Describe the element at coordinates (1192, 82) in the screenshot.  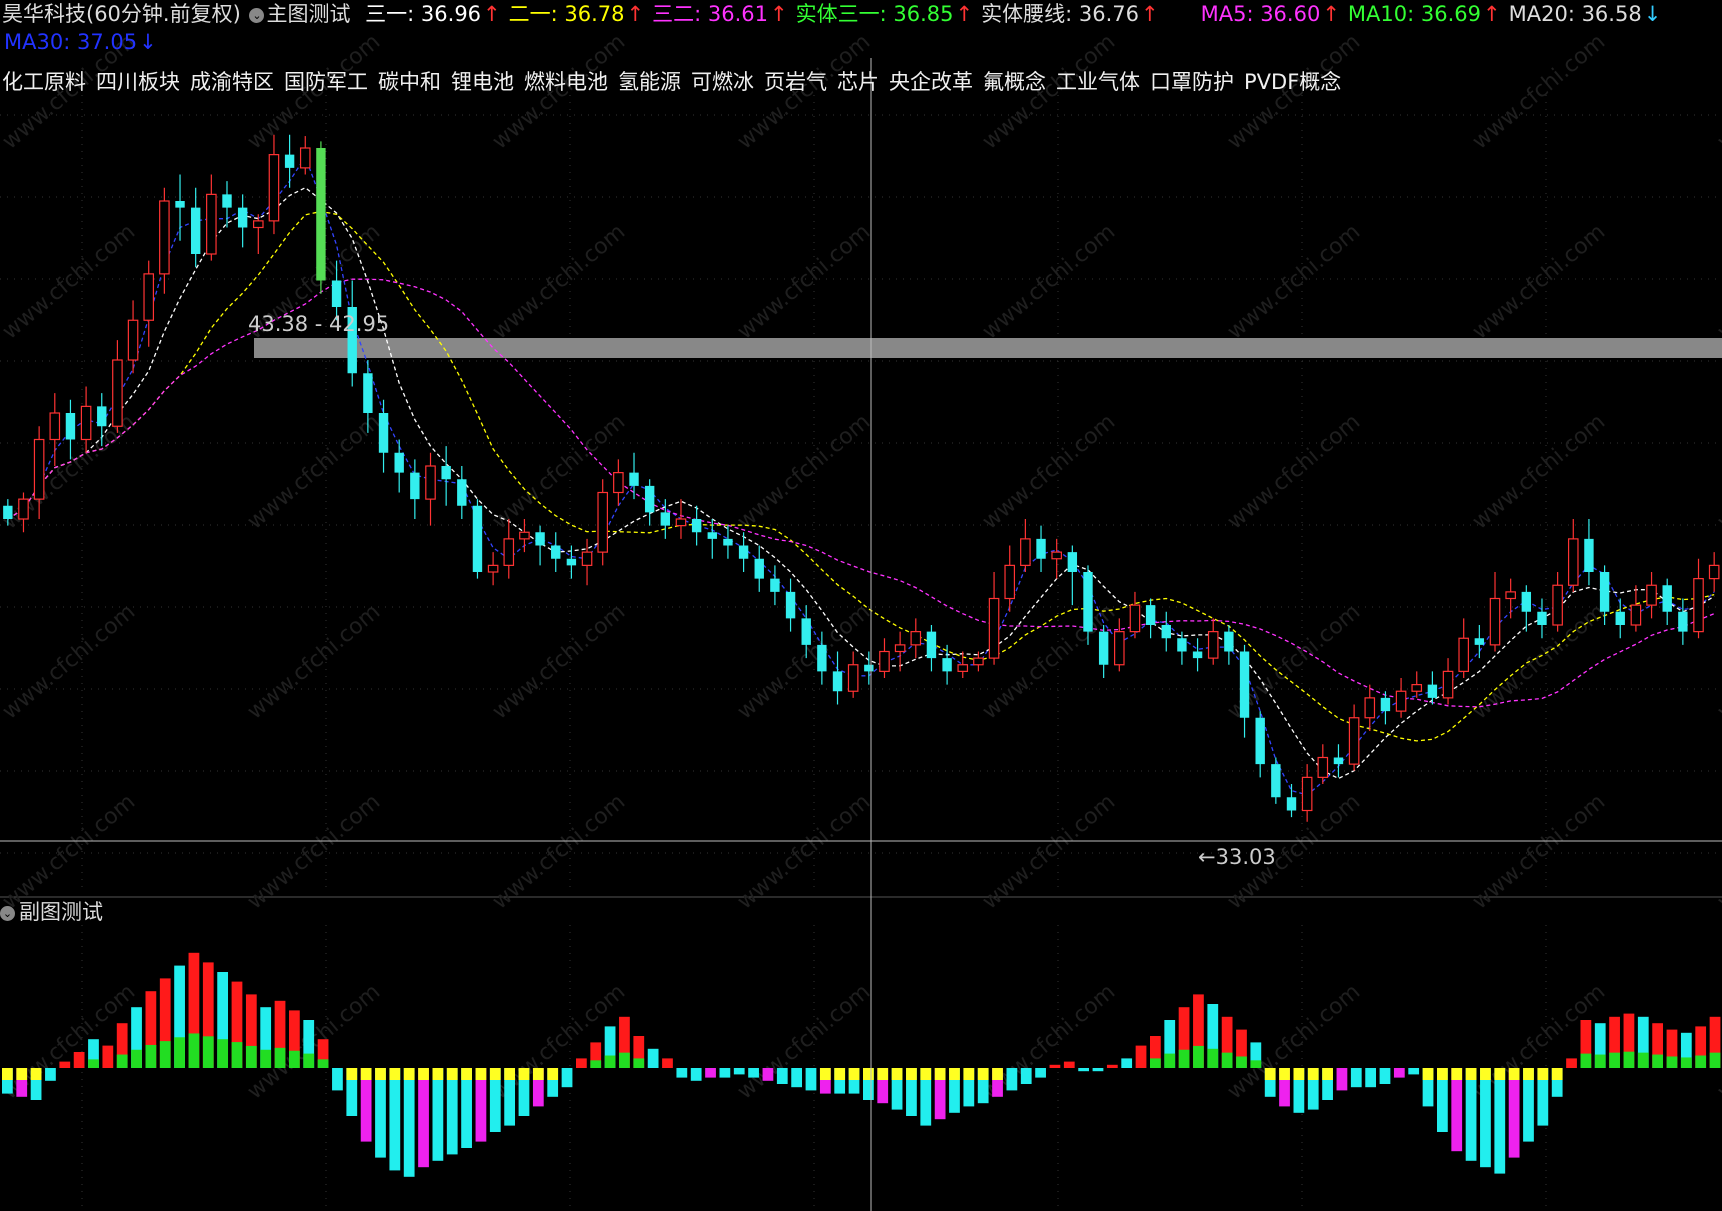
I see `sector-tag-14: 口罩防护` at that location.